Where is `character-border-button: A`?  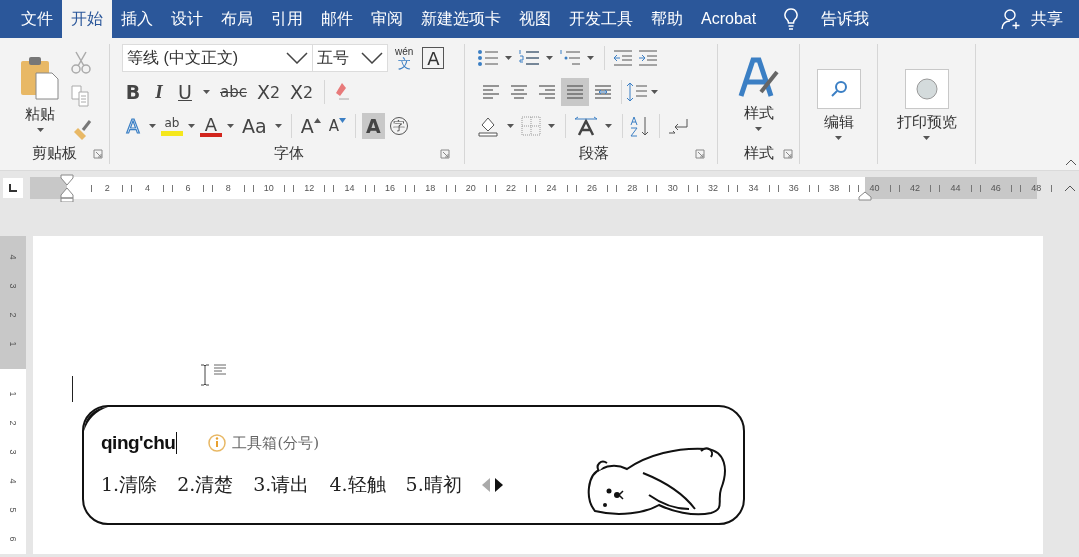 character-border-button: A is located at coordinates (433, 58).